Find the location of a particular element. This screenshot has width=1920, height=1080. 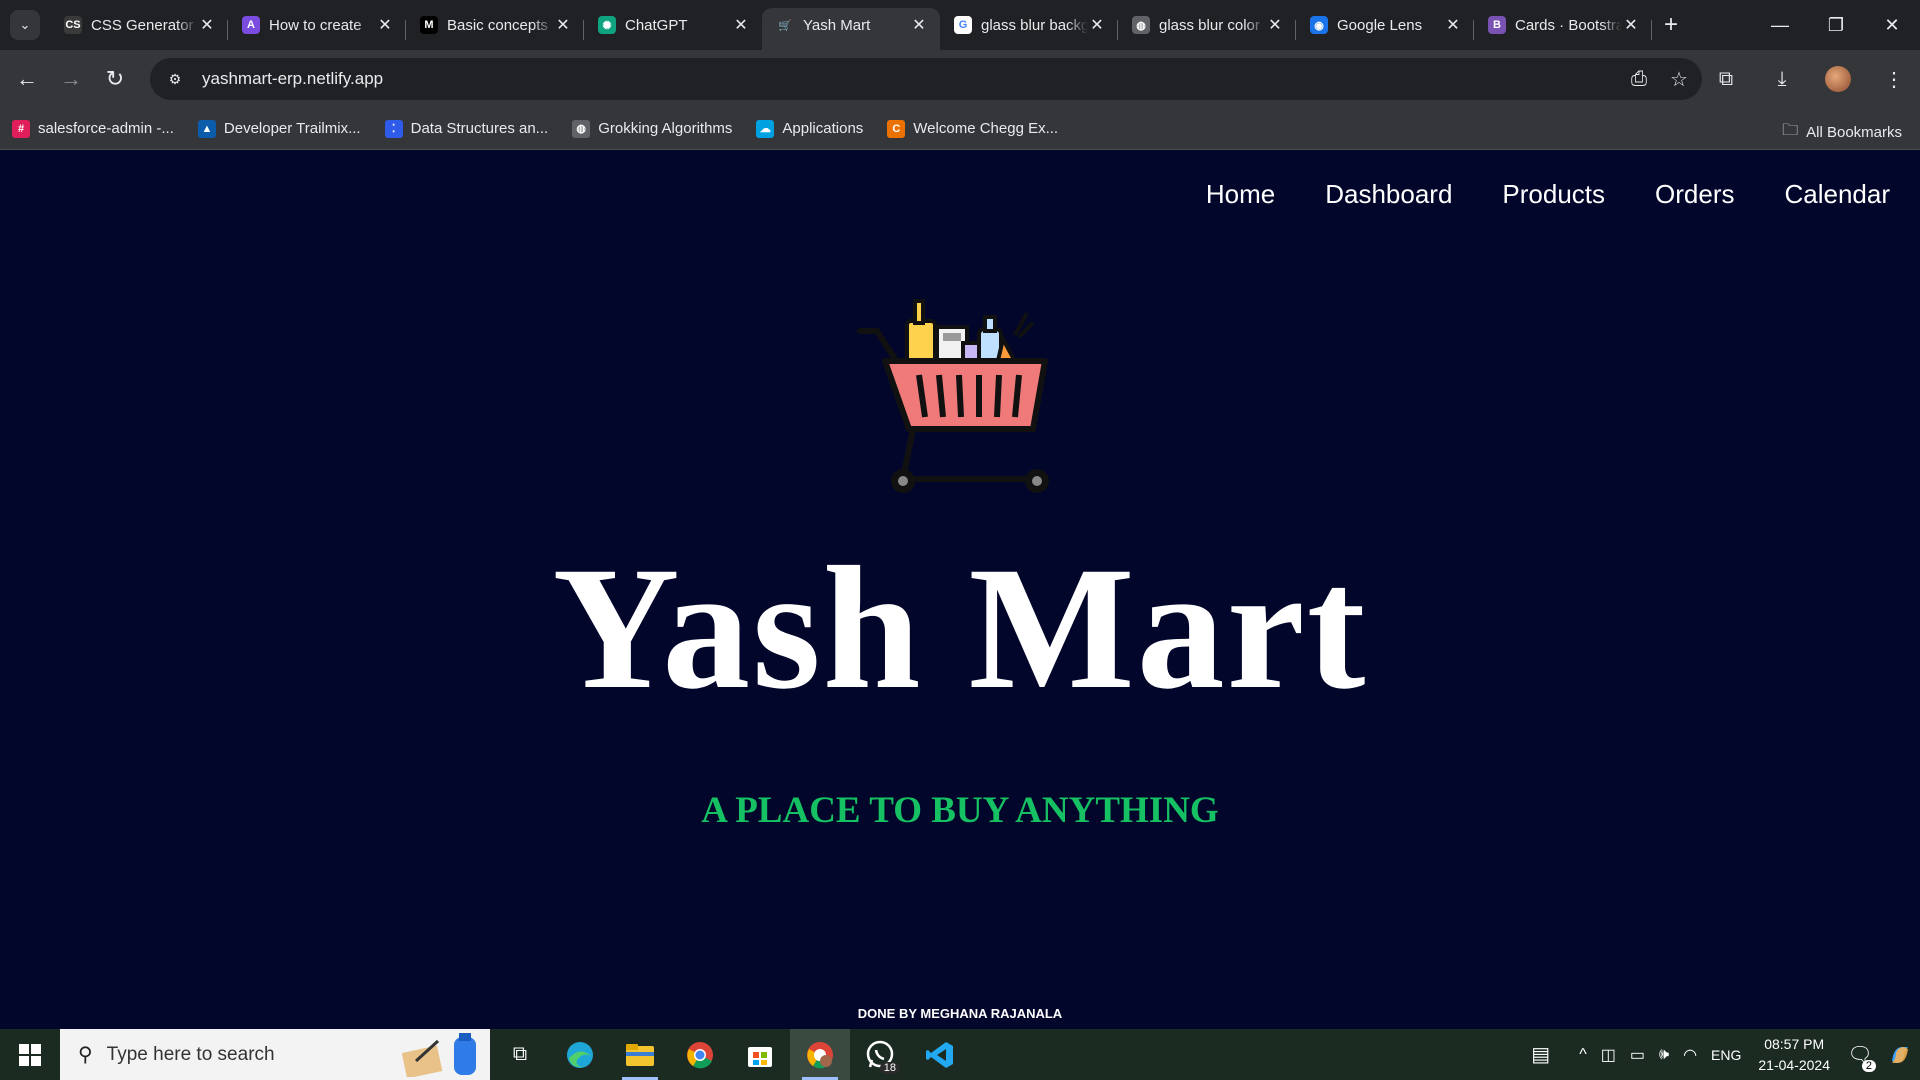

nav-products: Products is located at coordinates (1553, 194).